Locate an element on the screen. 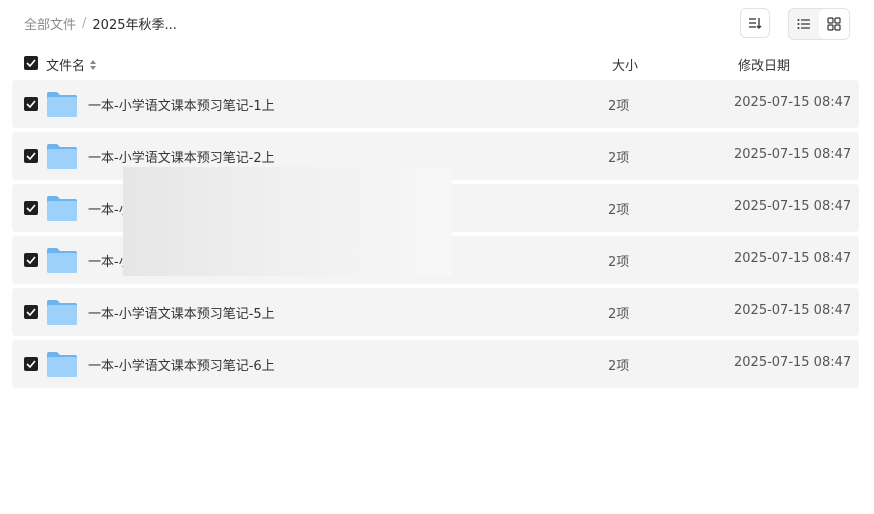 The image size is (874, 514). grid-view-icon is located at coordinates (834, 24).